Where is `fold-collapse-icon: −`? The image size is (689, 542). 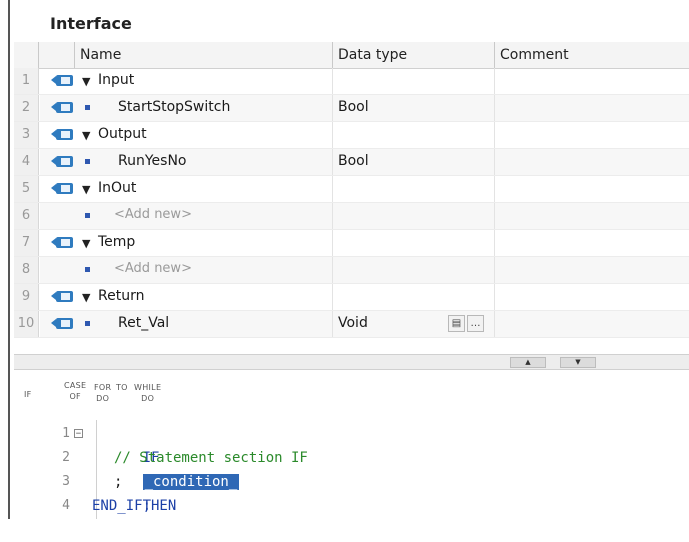 fold-collapse-icon: − is located at coordinates (78, 434).